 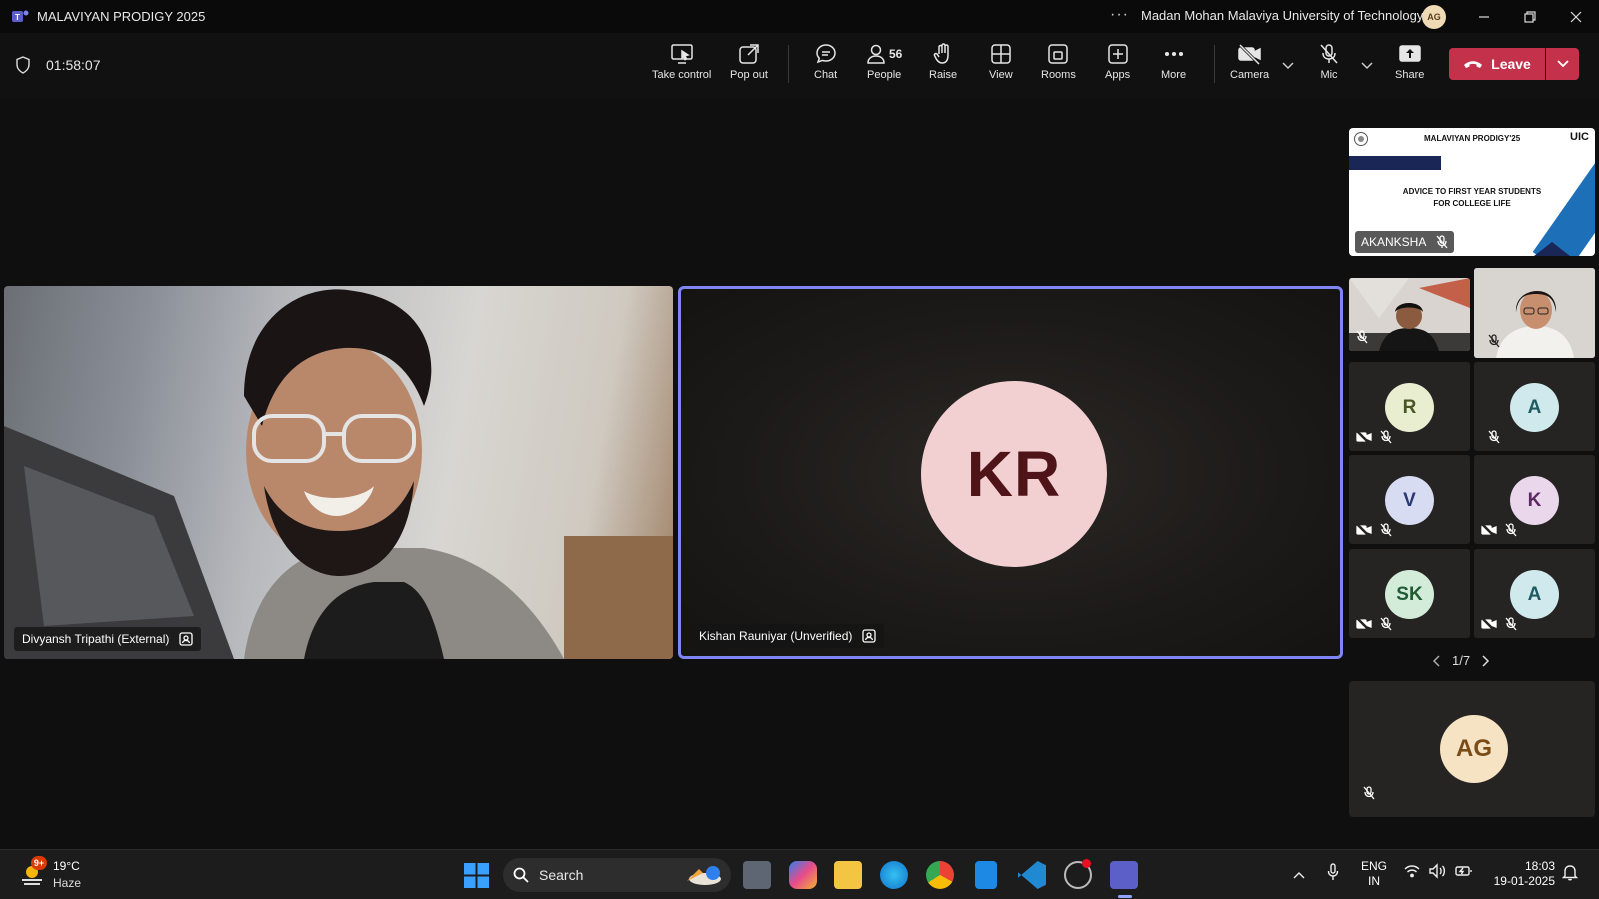 I want to click on notification-badge: 9+, so click(x=39, y=863).